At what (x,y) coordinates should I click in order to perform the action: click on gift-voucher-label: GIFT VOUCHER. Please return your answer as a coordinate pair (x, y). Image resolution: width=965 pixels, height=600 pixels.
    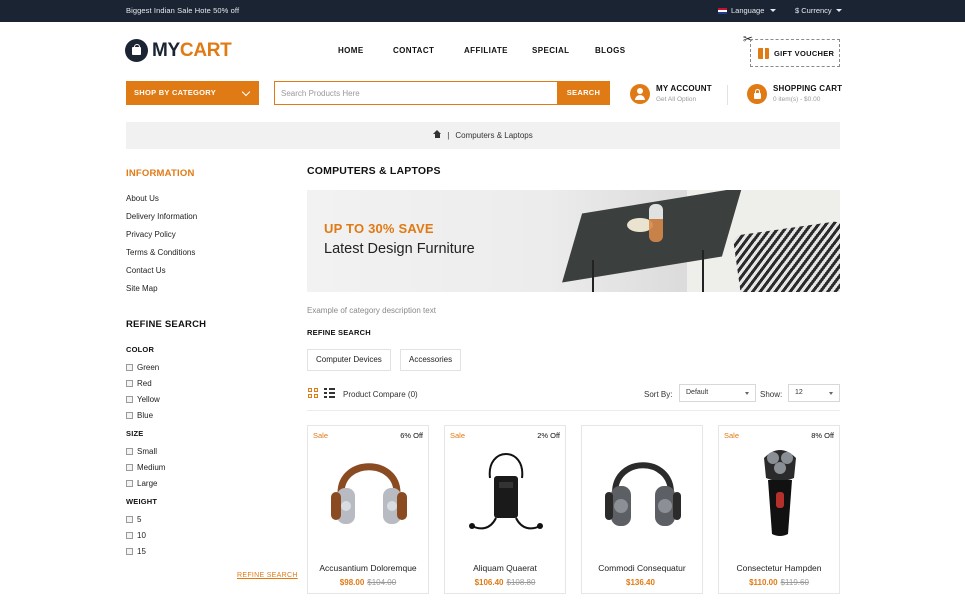
    Looking at the image, I should click on (804, 53).